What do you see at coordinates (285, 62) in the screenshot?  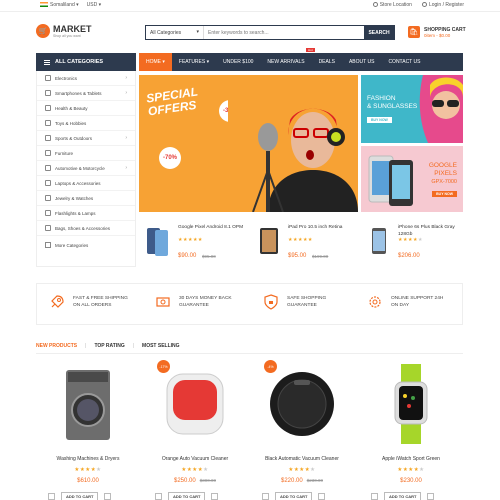 I see `nav-new-arrivals: NEW ARRIVALS` at bounding box center [285, 62].